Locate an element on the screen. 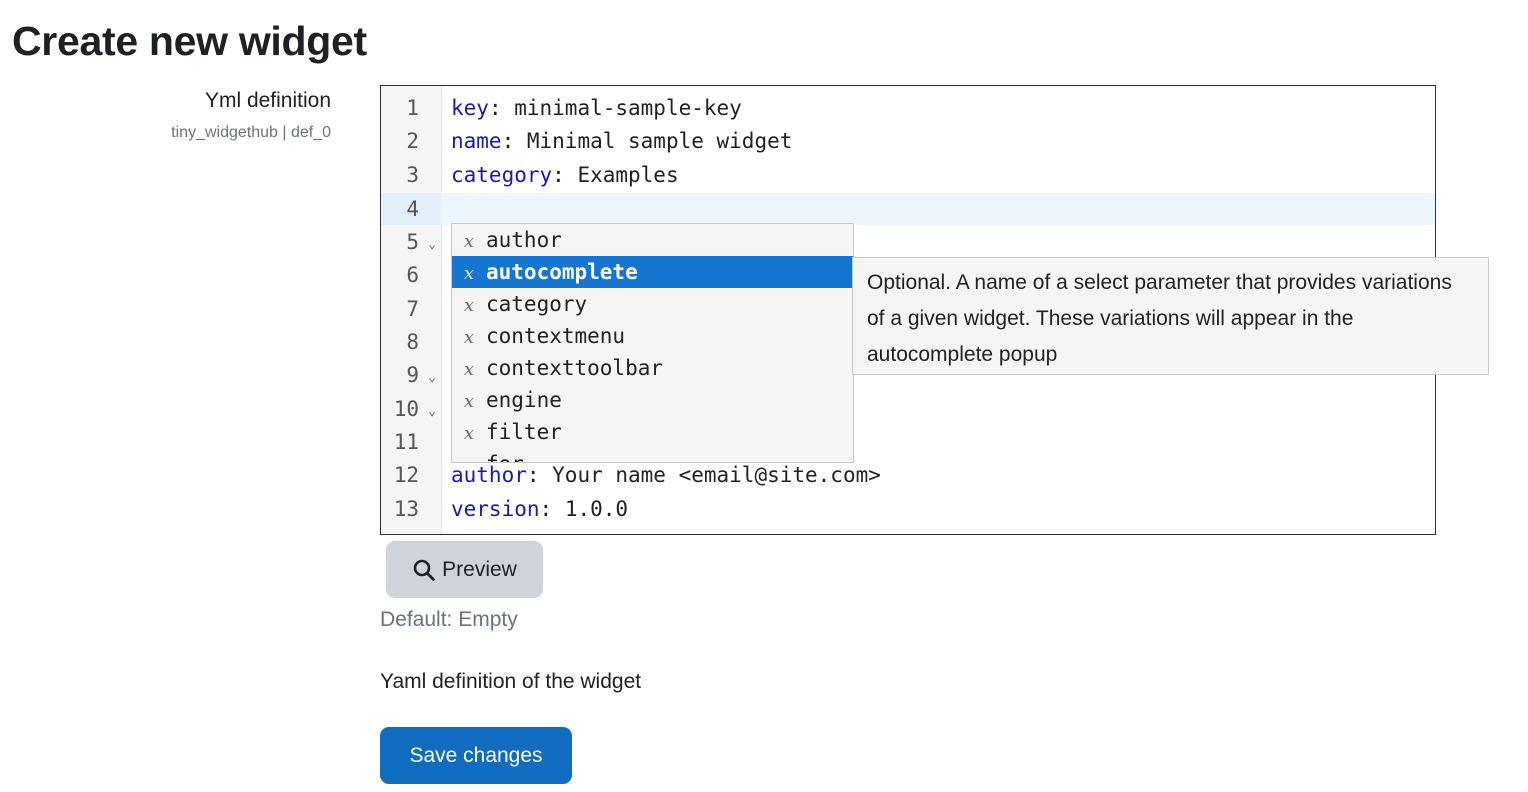  setting-key: tiny_widgethub | def_0 is located at coordinates (251, 132).